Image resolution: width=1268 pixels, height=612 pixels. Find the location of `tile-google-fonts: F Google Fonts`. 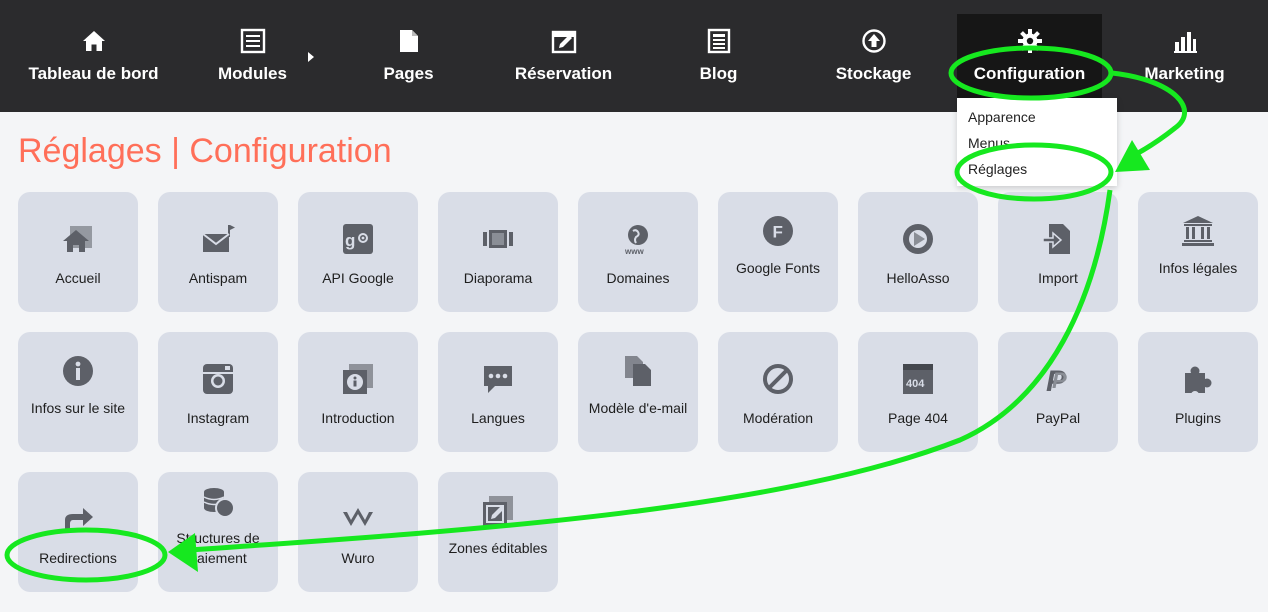

tile-google-fonts: F Google Fonts is located at coordinates (778, 252).